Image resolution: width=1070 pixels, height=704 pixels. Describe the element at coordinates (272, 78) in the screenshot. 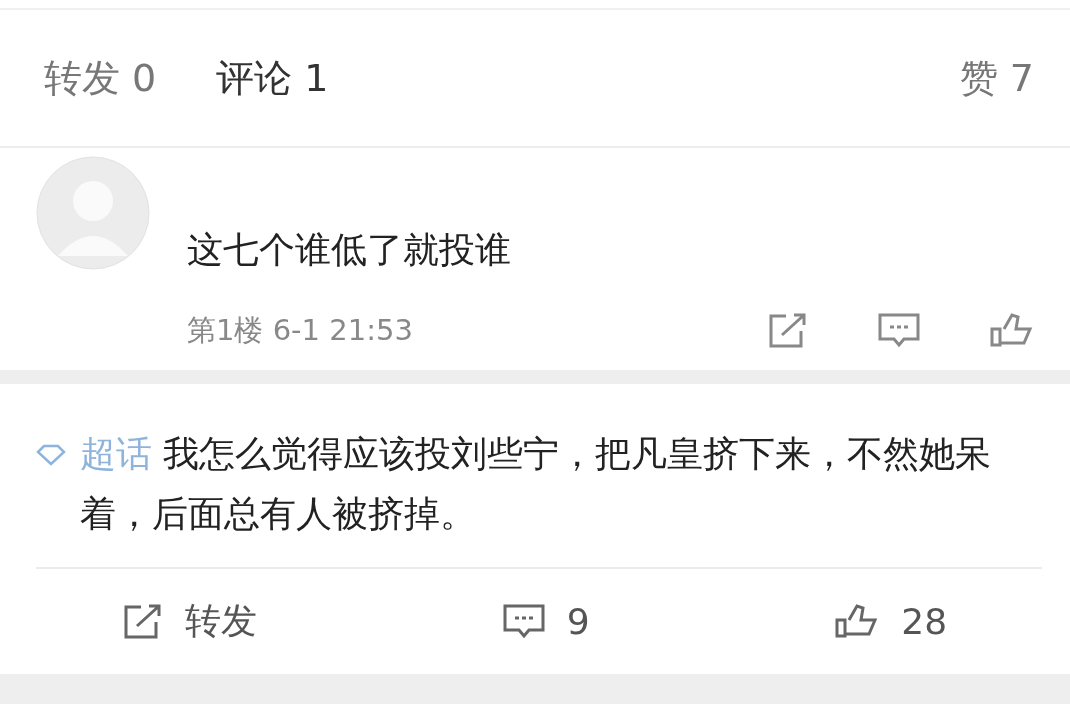

I see `tab: 评论 1` at that location.